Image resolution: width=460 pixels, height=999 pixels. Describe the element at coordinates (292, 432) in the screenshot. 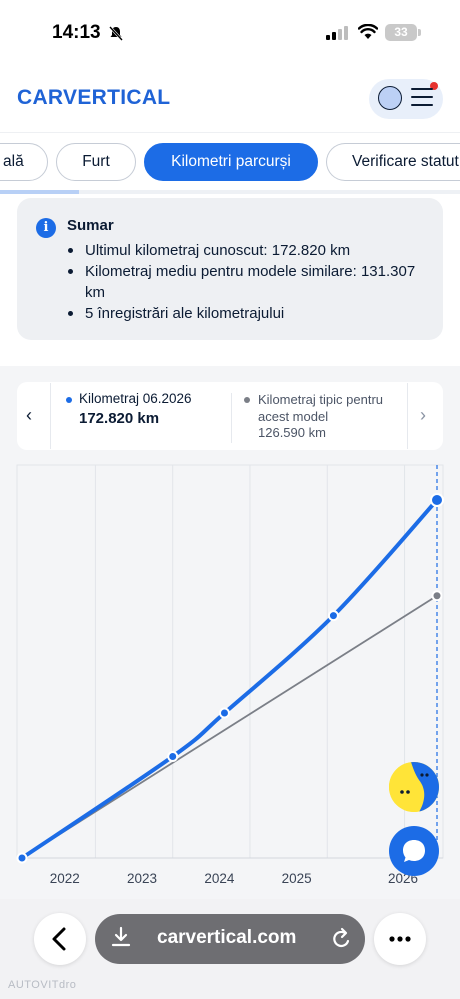

I see `legend-typical-value: 126.590 km` at that location.